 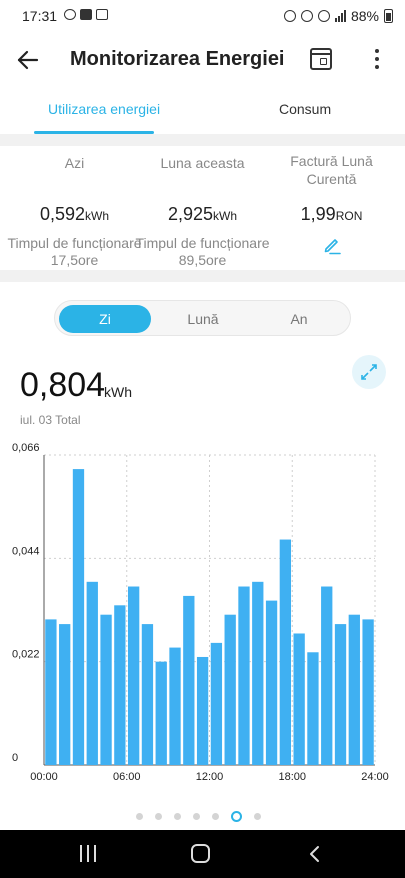 I want to click on more-options-button, so click(x=377, y=59).